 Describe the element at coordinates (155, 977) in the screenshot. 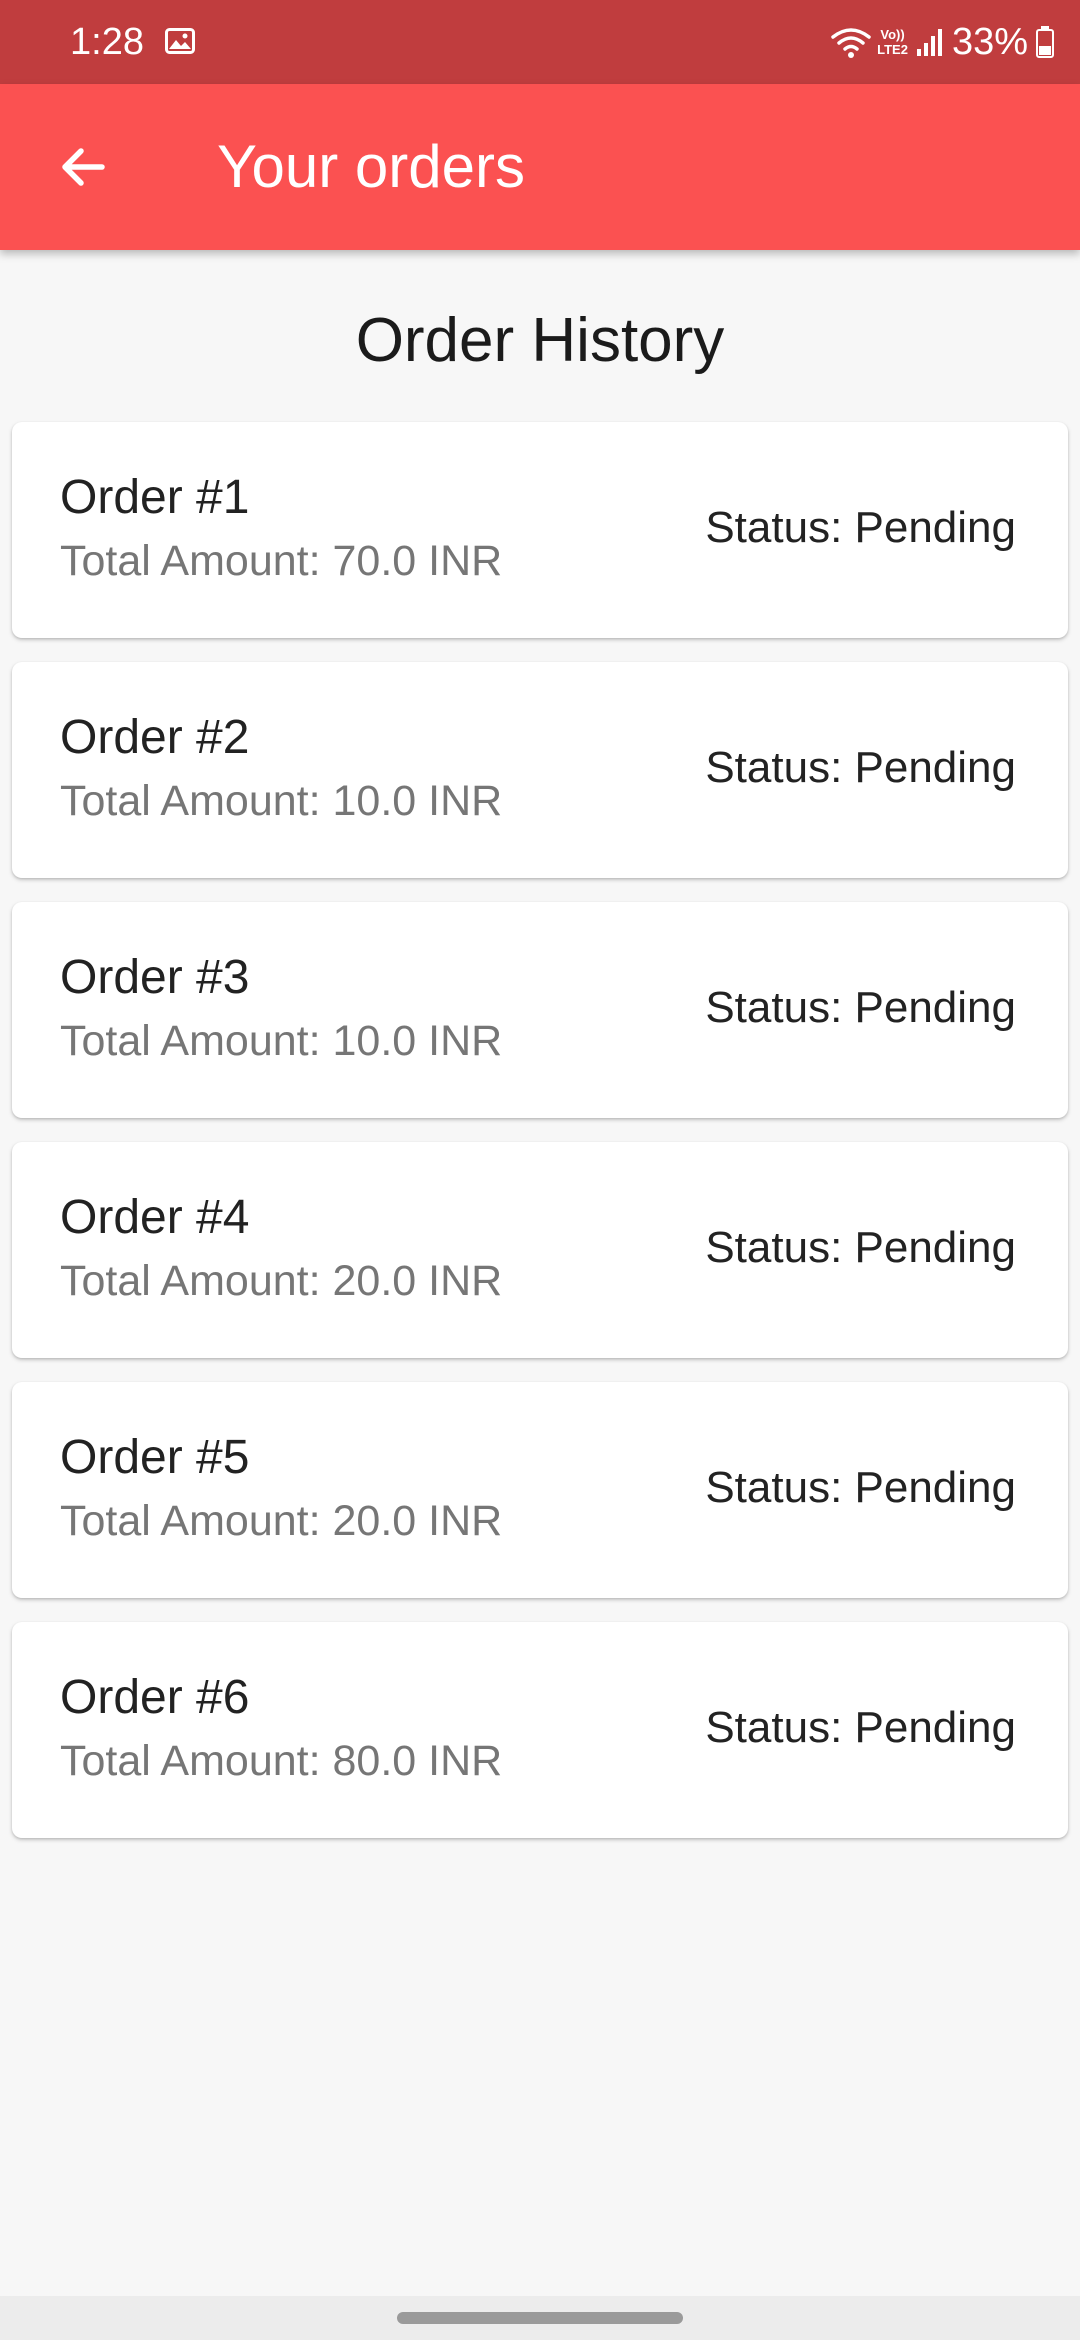

I see `order-title: Order #3` at that location.